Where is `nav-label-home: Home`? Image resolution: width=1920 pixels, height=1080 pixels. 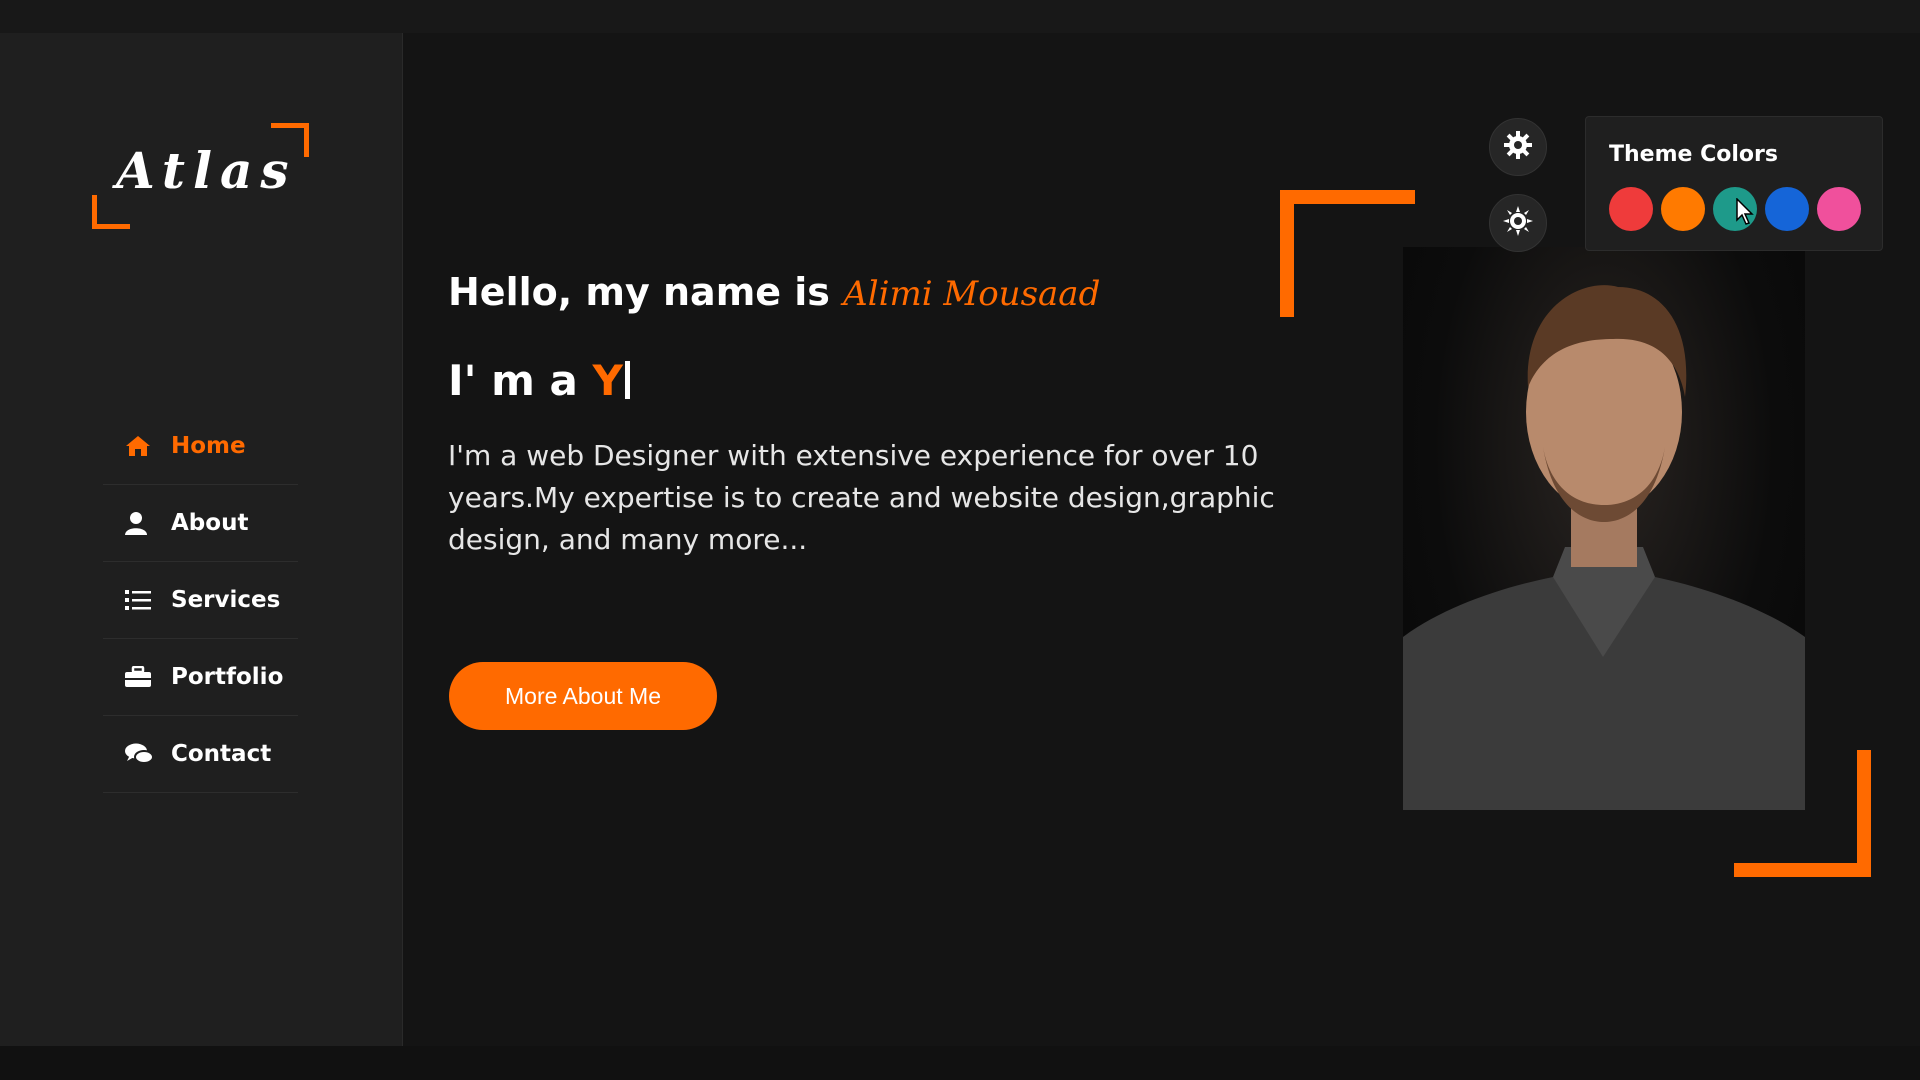
nav-label-home: Home is located at coordinates (208, 446).